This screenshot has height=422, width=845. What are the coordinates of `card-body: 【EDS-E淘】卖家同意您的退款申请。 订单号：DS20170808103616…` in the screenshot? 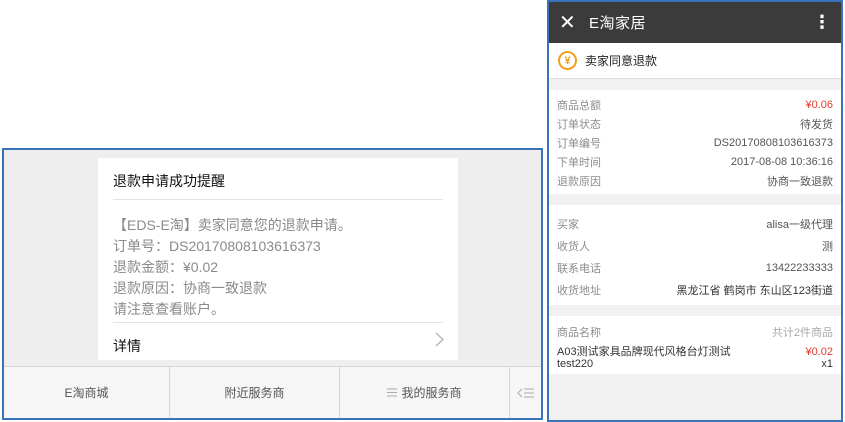 It's located at (232, 267).